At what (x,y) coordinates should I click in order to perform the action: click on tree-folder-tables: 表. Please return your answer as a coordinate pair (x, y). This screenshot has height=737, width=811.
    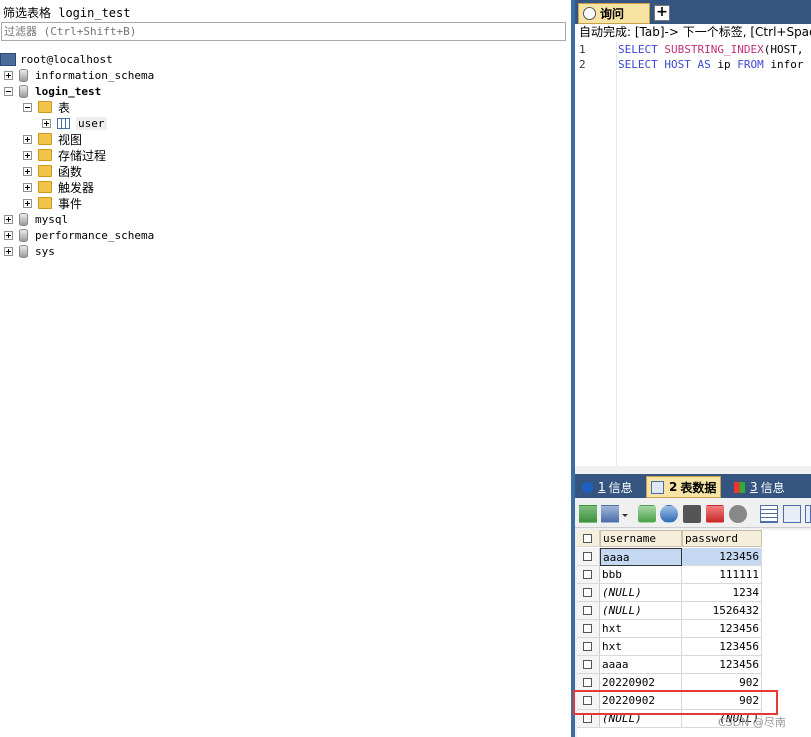
    Looking at the image, I should click on (46, 107).